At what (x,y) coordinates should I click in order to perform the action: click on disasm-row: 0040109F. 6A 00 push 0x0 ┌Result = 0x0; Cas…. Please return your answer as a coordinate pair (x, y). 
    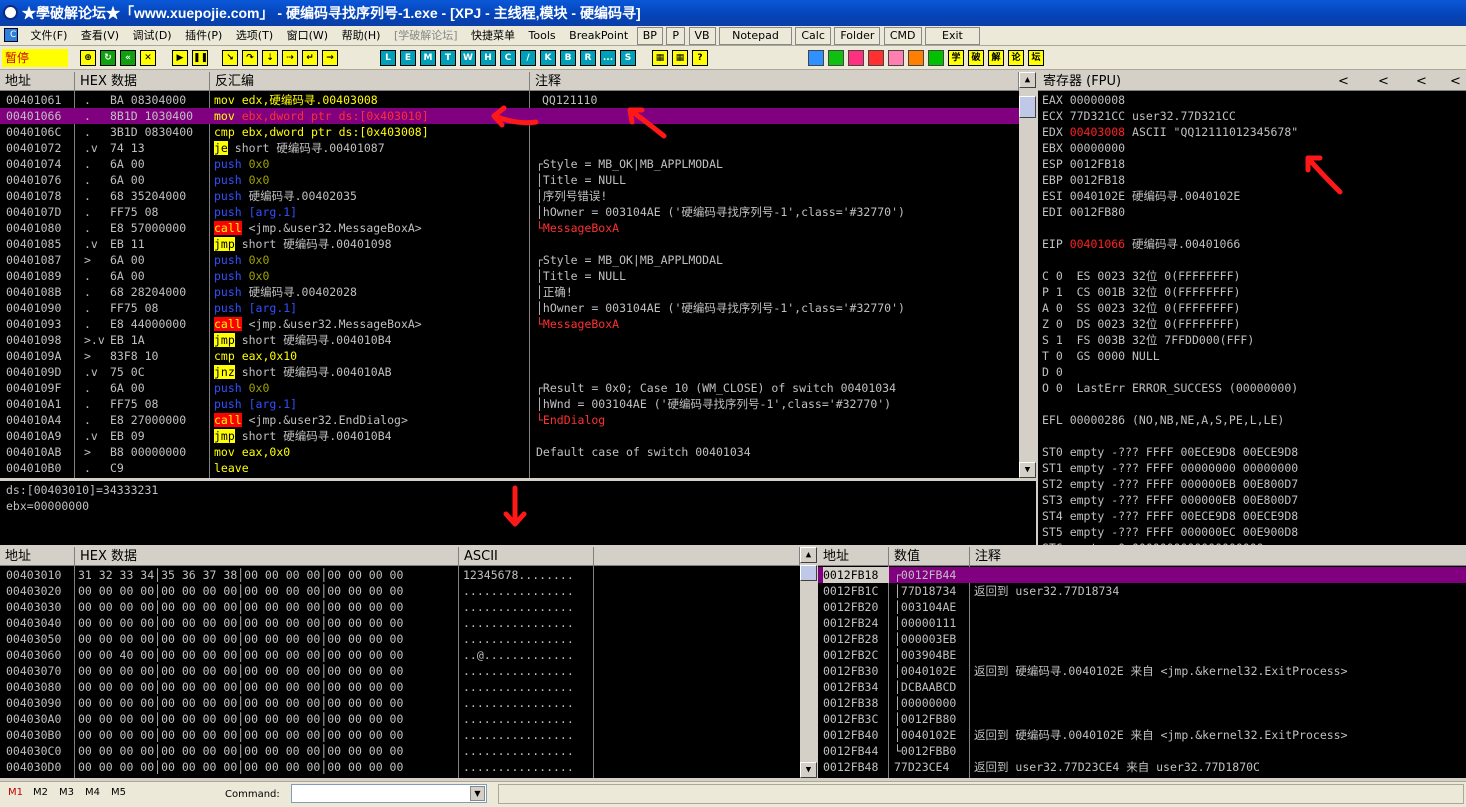
    Looking at the image, I should click on (509, 388).